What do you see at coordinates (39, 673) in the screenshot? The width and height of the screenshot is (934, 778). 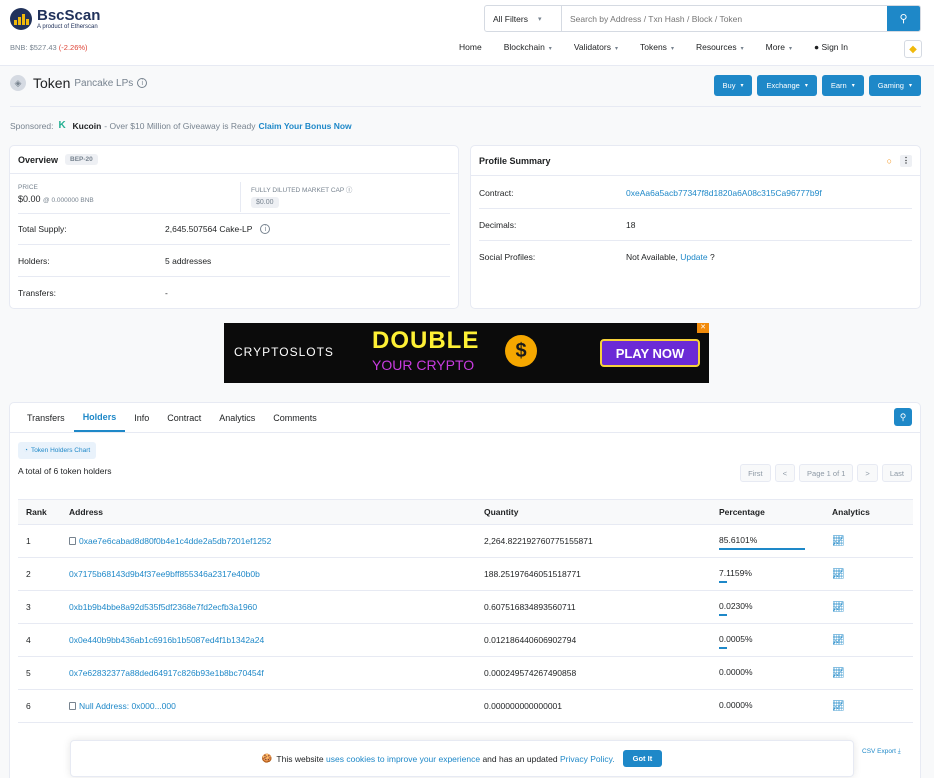 I see `rank-cell: 5` at bounding box center [39, 673].